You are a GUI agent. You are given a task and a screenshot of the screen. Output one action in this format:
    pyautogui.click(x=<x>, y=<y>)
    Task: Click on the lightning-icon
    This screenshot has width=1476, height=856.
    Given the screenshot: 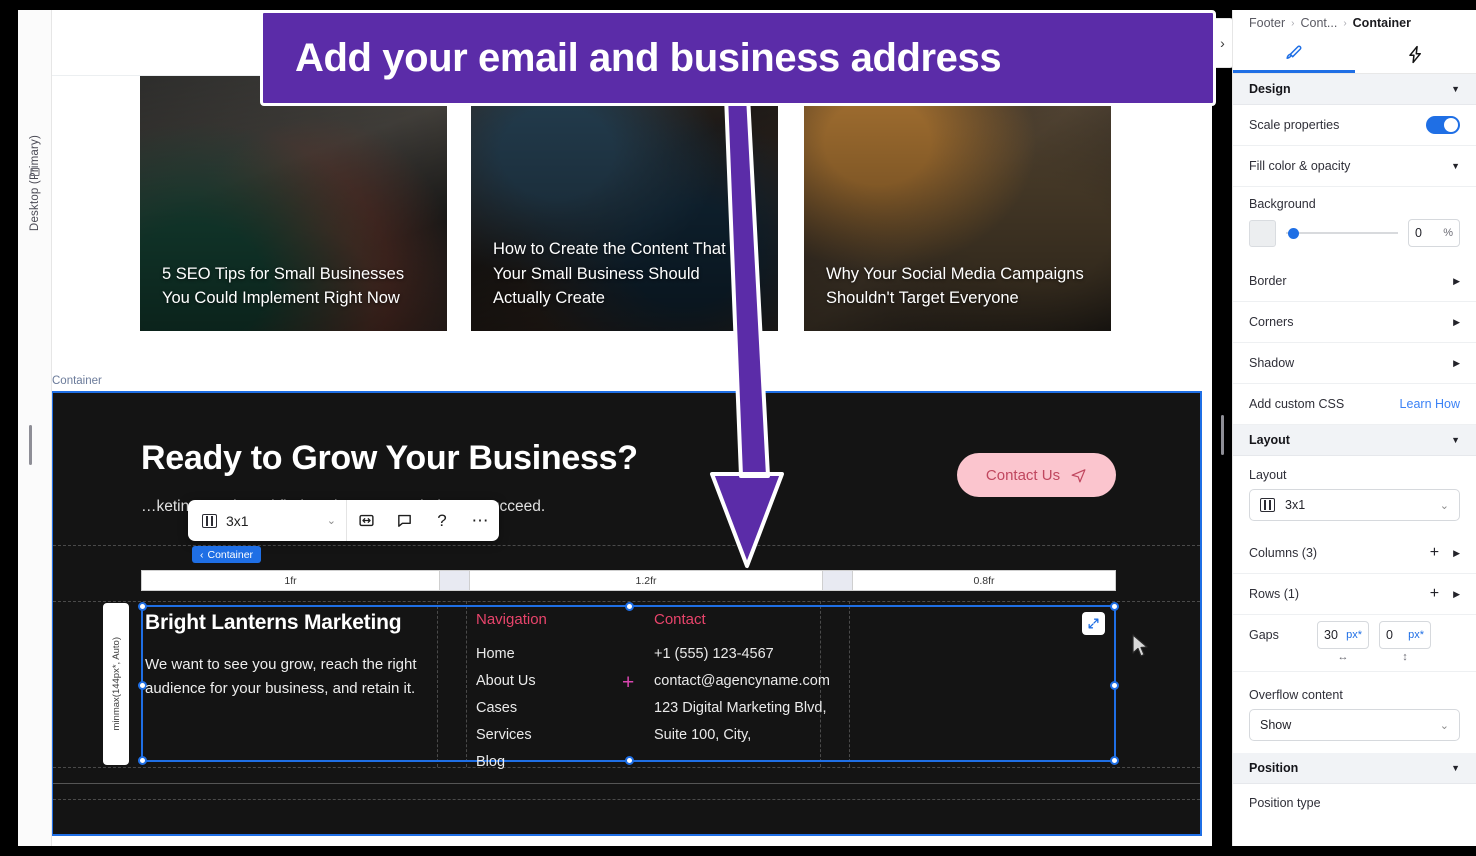 What is the action you would take?
    pyautogui.click(x=1414, y=54)
    